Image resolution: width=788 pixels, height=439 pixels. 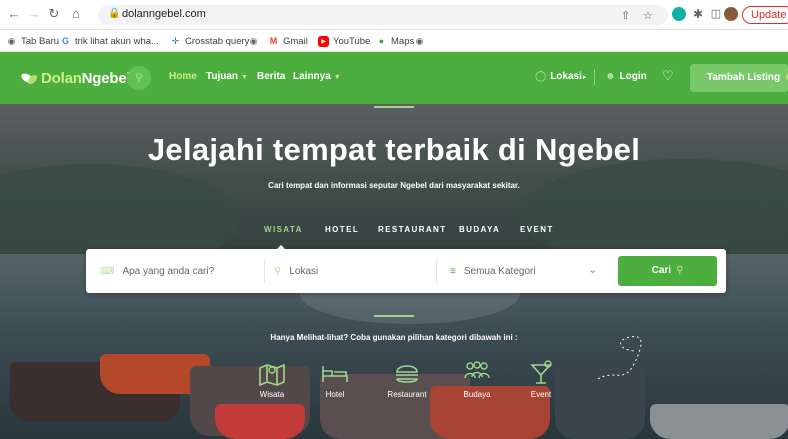 I want to click on keyword-input: Apa yang anda cari?, so click(x=168, y=271).